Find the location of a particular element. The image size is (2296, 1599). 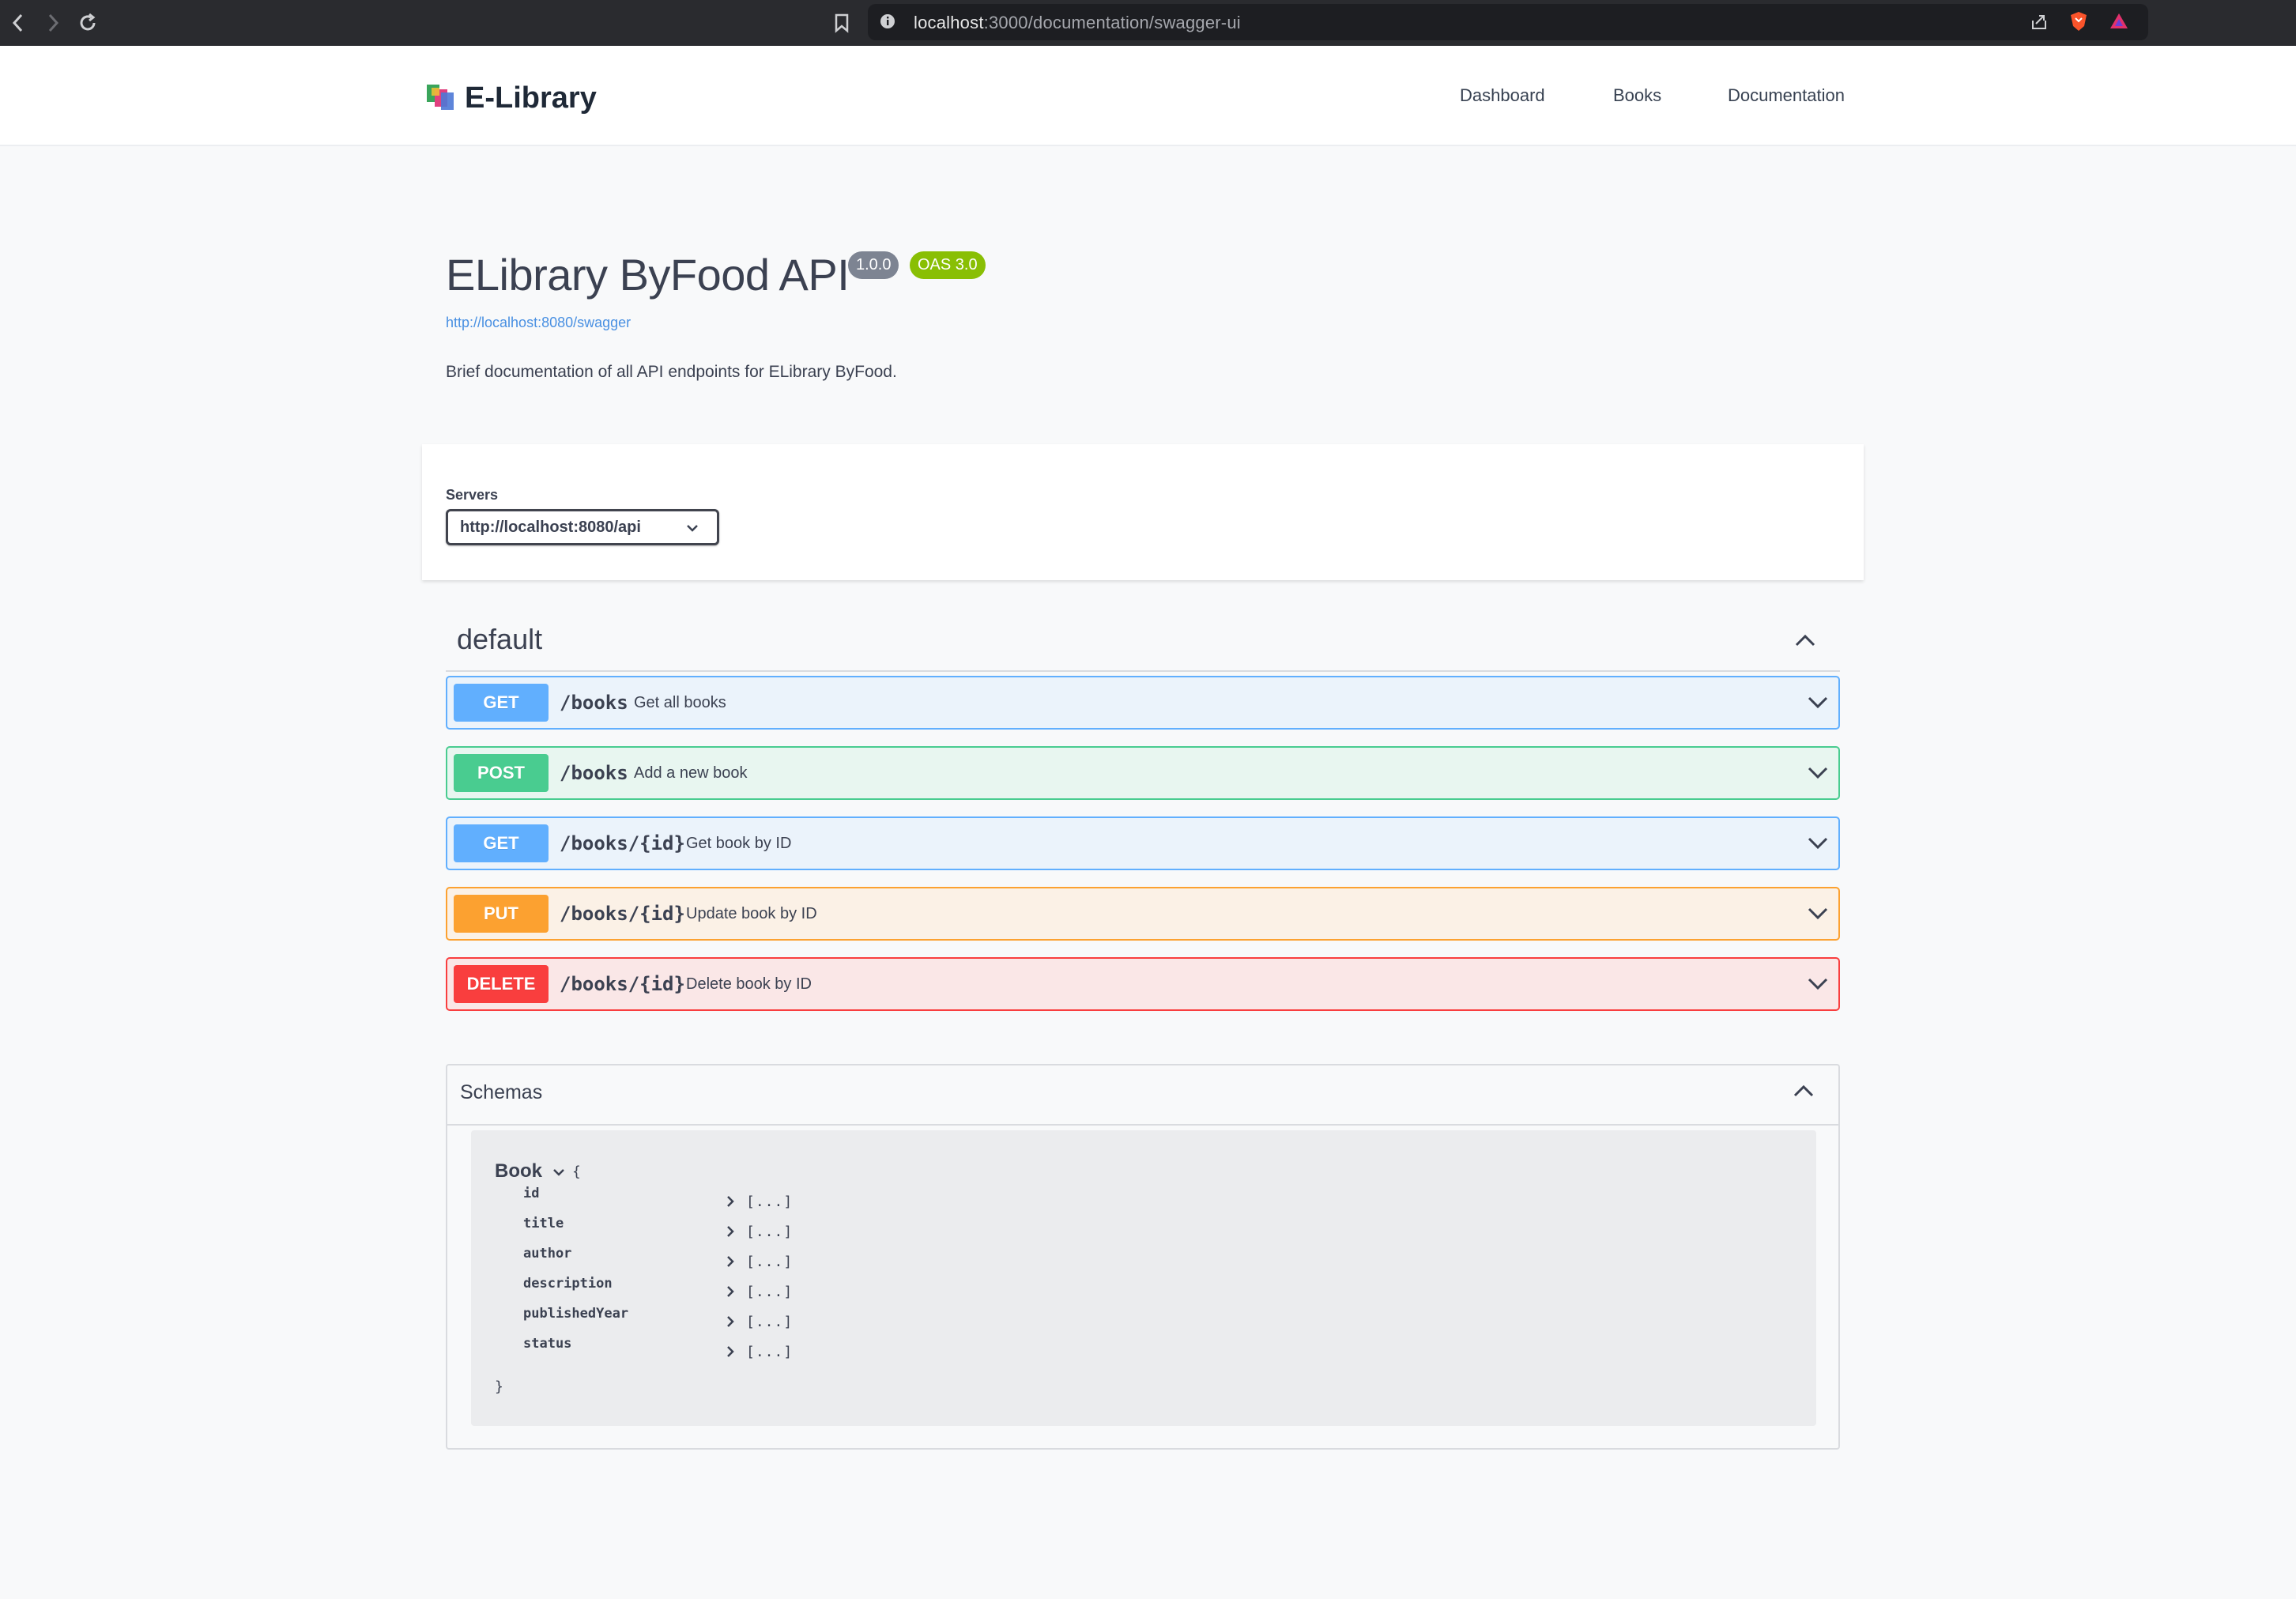

property-name: author is located at coordinates (547, 1253).